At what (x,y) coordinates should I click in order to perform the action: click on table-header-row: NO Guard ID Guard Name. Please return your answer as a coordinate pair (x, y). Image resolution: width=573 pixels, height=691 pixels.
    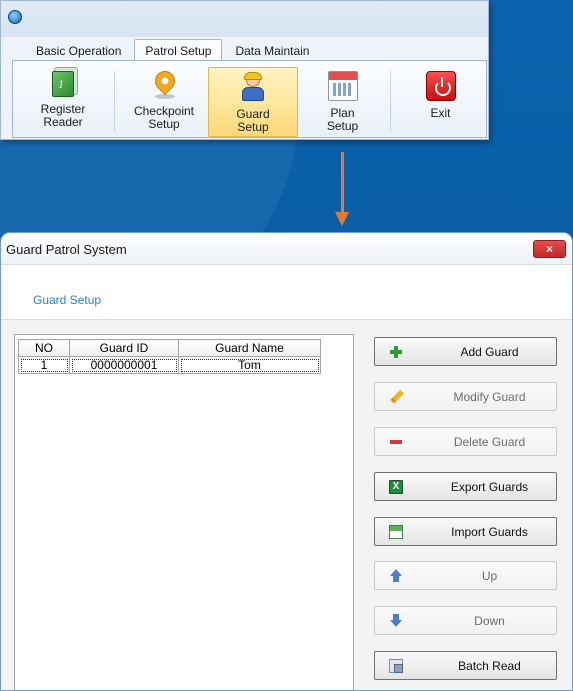
    Looking at the image, I should click on (169, 348).